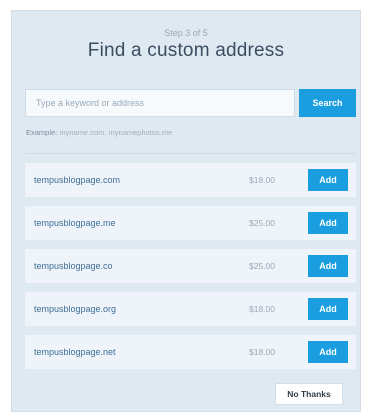  I want to click on domain-result-row: tempusblogpage.org $18.00 Add, so click(190, 309).